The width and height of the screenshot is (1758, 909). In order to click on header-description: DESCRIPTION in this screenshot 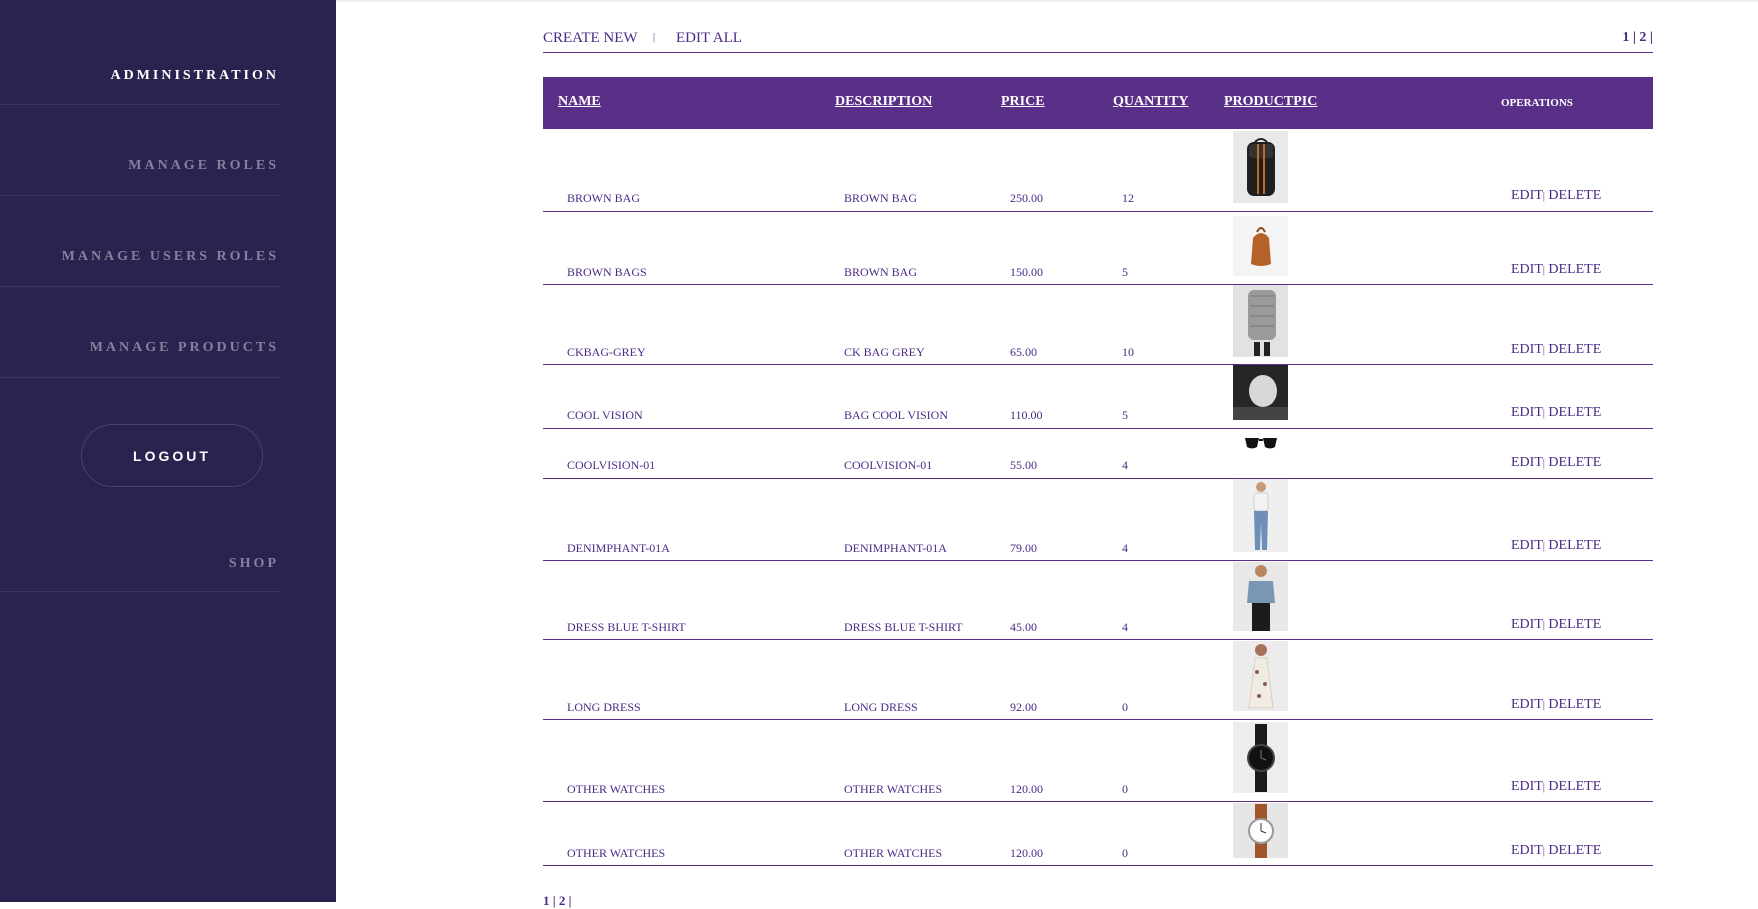, I will do `click(883, 102)`.